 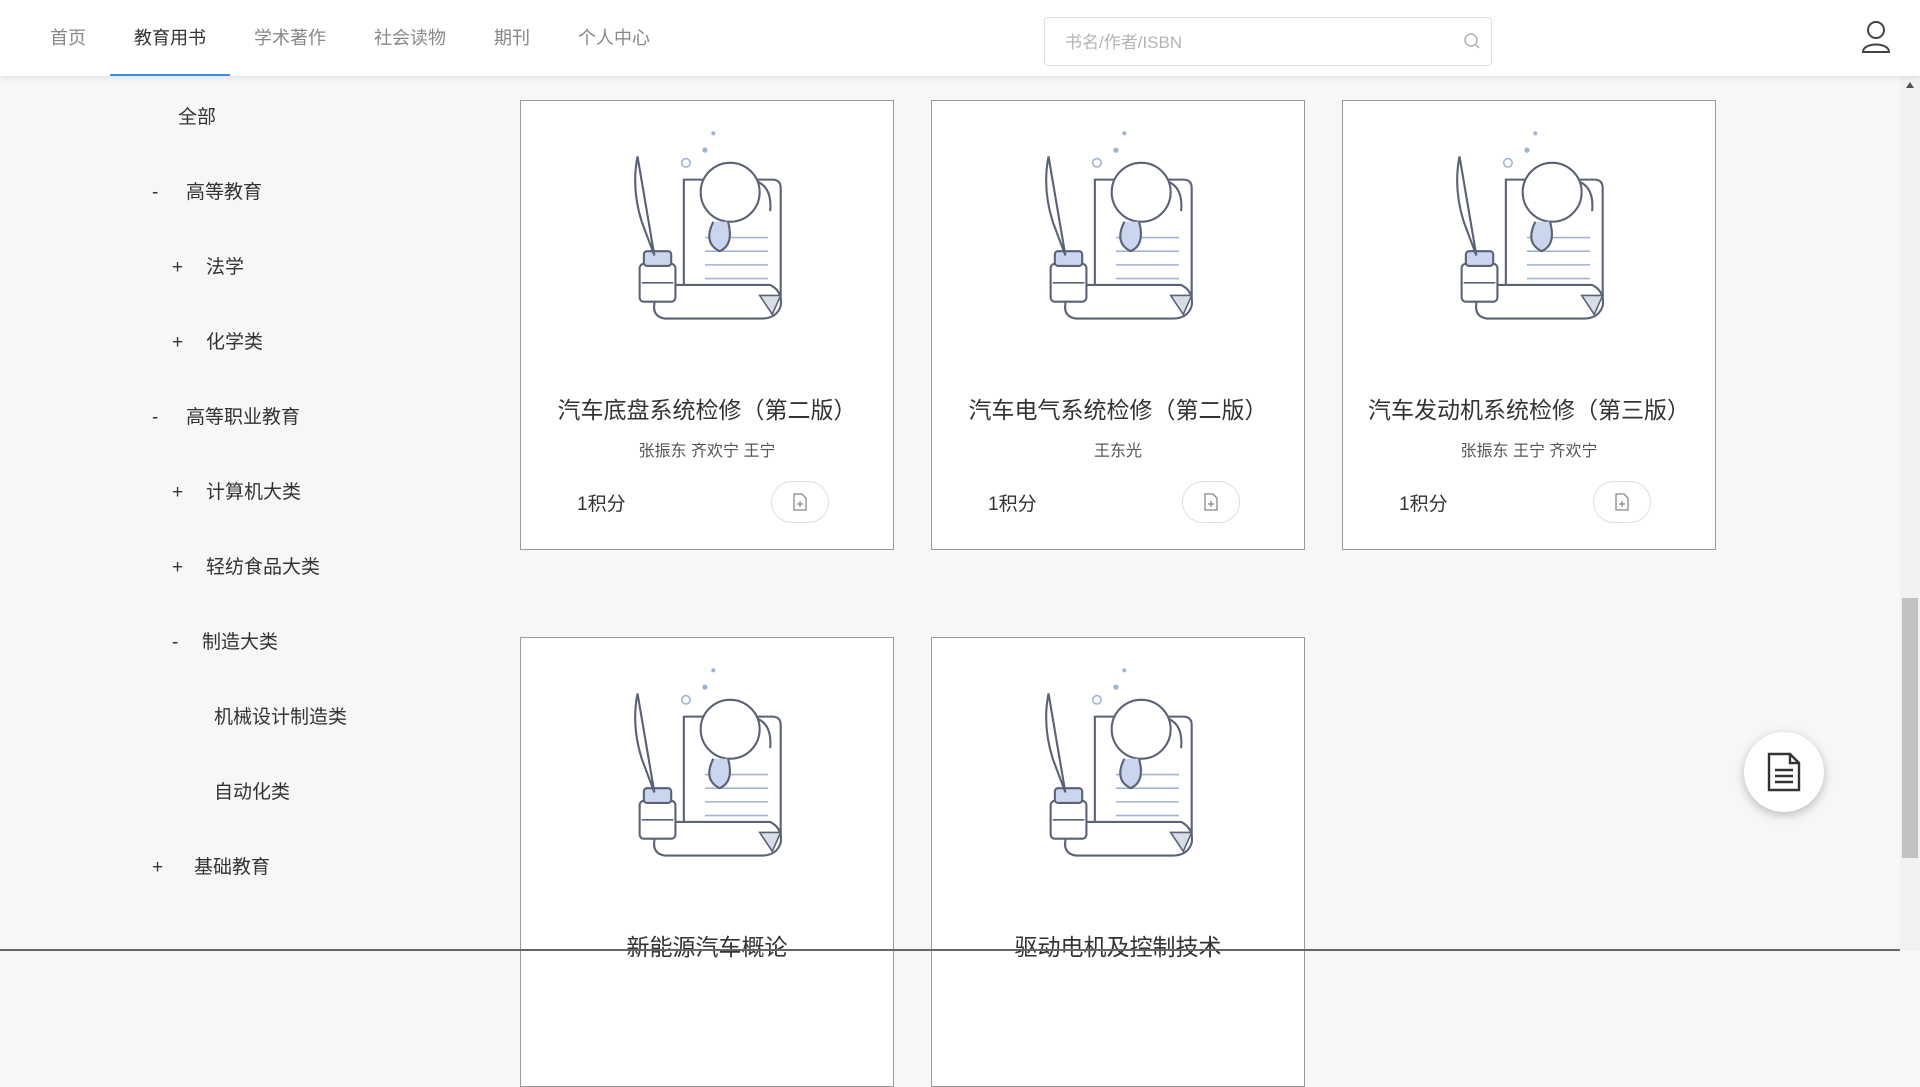 I want to click on category-label: 基础教育, so click(x=232, y=867).